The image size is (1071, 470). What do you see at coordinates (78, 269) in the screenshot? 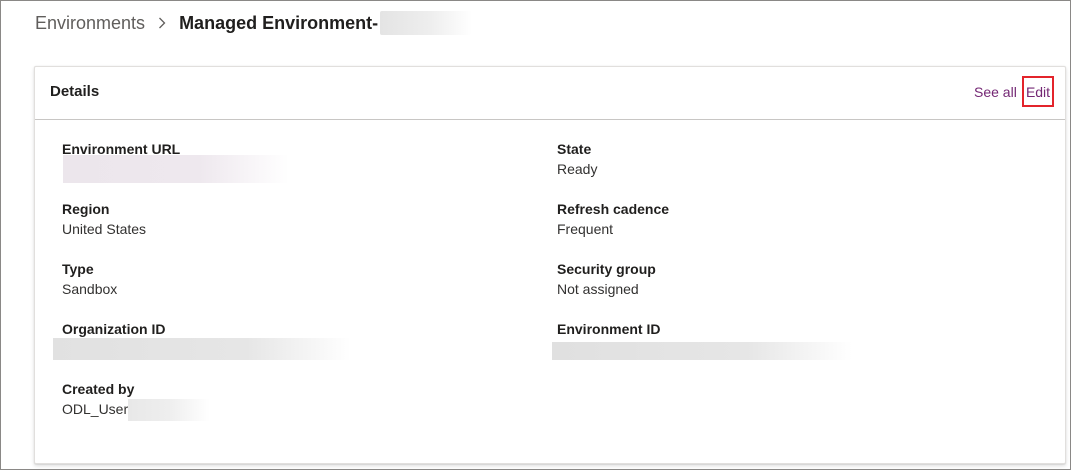
I see `field-label-type: Type` at bounding box center [78, 269].